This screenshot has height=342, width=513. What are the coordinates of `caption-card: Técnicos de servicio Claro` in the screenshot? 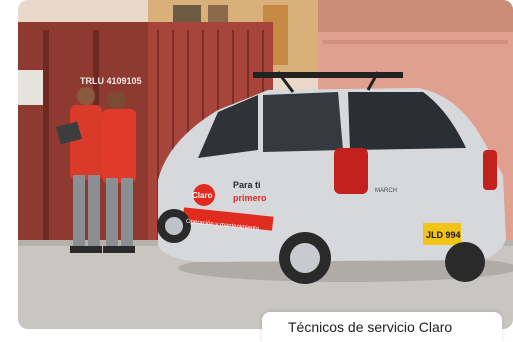 It's located at (382, 327).